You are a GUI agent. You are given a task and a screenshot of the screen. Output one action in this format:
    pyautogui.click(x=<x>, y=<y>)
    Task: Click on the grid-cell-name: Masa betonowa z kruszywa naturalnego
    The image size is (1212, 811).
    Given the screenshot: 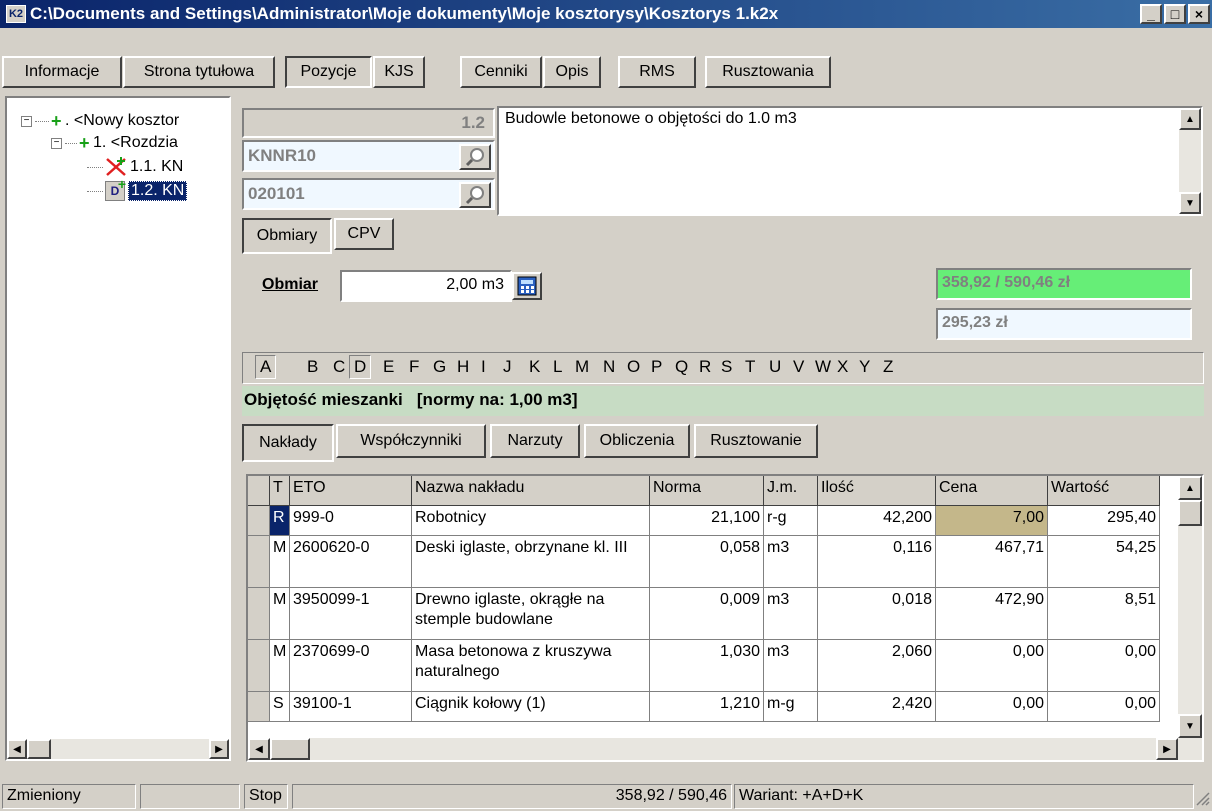 What is the action you would take?
    pyautogui.click(x=531, y=666)
    